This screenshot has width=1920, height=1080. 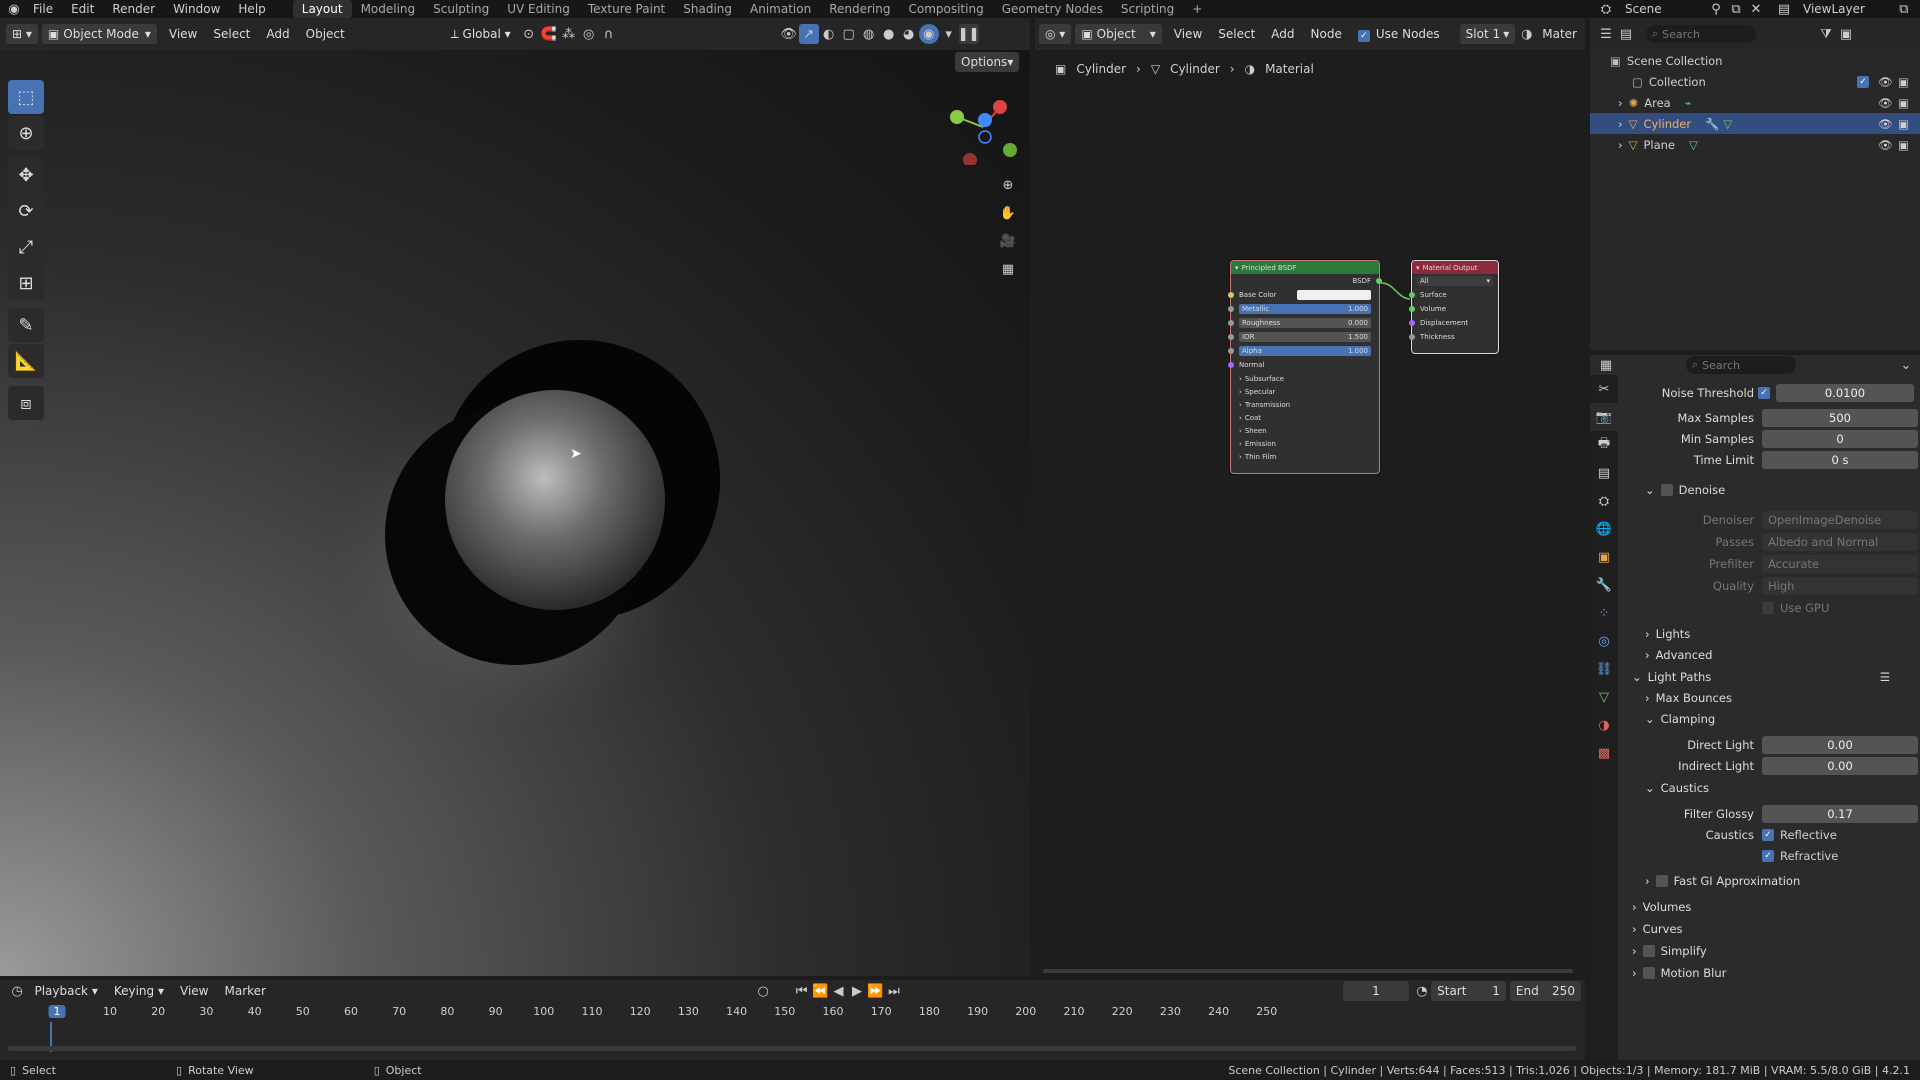 What do you see at coordinates (626, 9) in the screenshot?
I see `tab-texture-paint: Texture Paint` at bounding box center [626, 9].